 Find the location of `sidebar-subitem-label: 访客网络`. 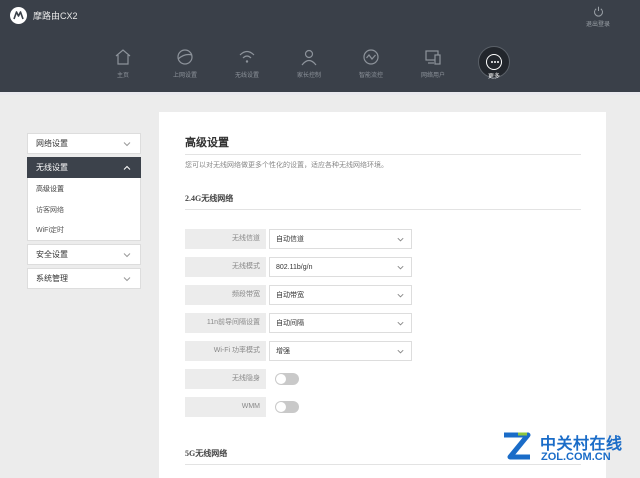

sidebar-subitem-label: 访客网络 is located at coordinates (50, 210).